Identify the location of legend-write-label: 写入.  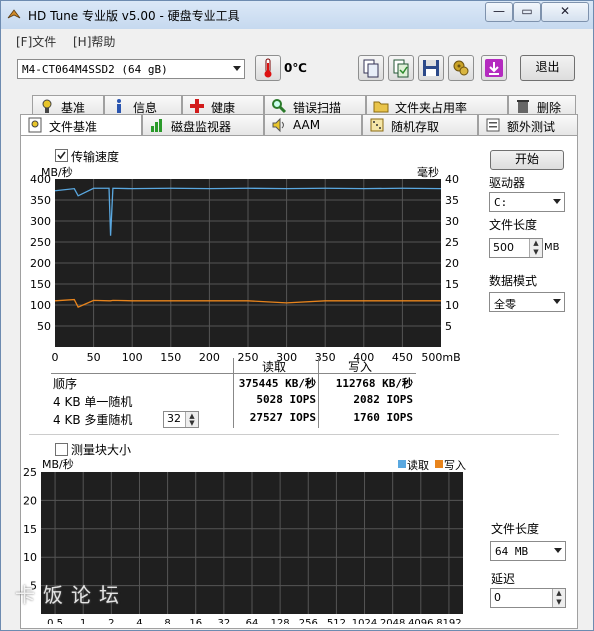
(455, 465).